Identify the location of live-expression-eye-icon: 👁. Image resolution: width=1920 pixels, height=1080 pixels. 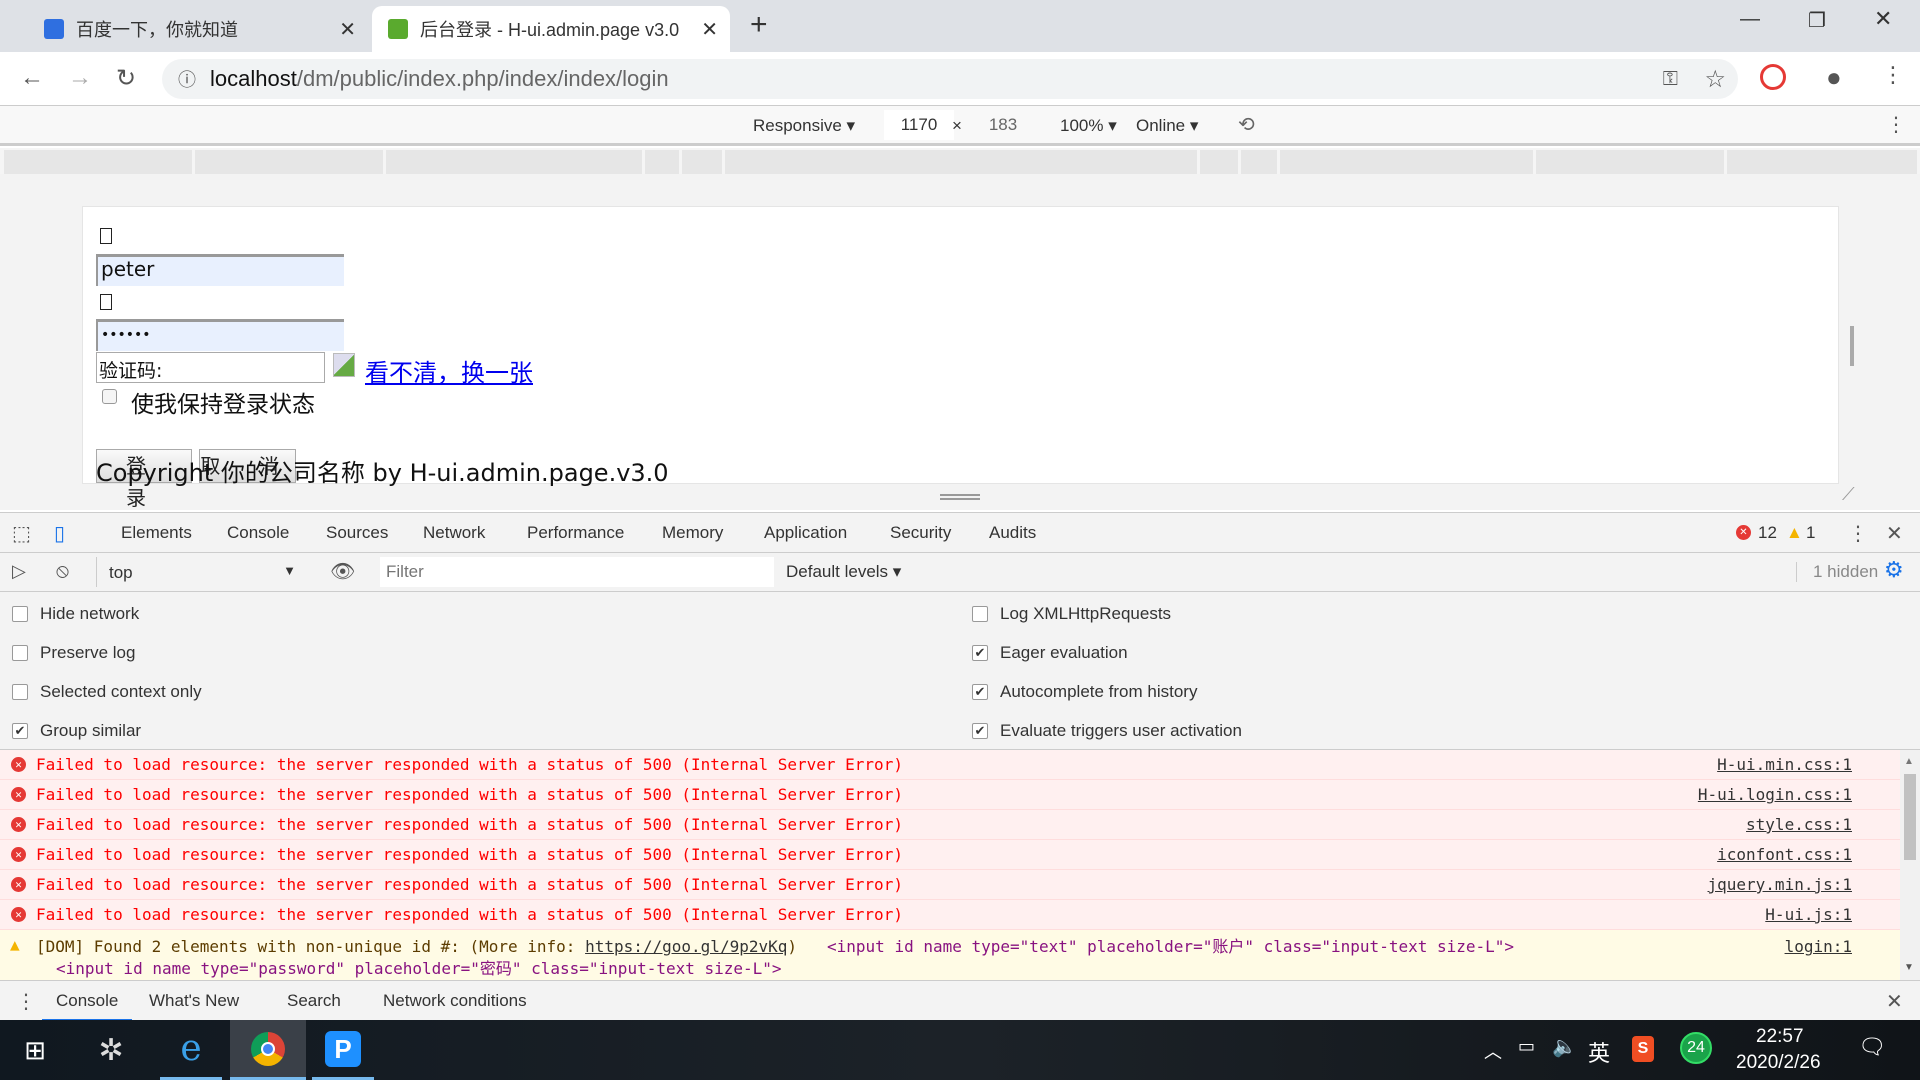
(342, 571).